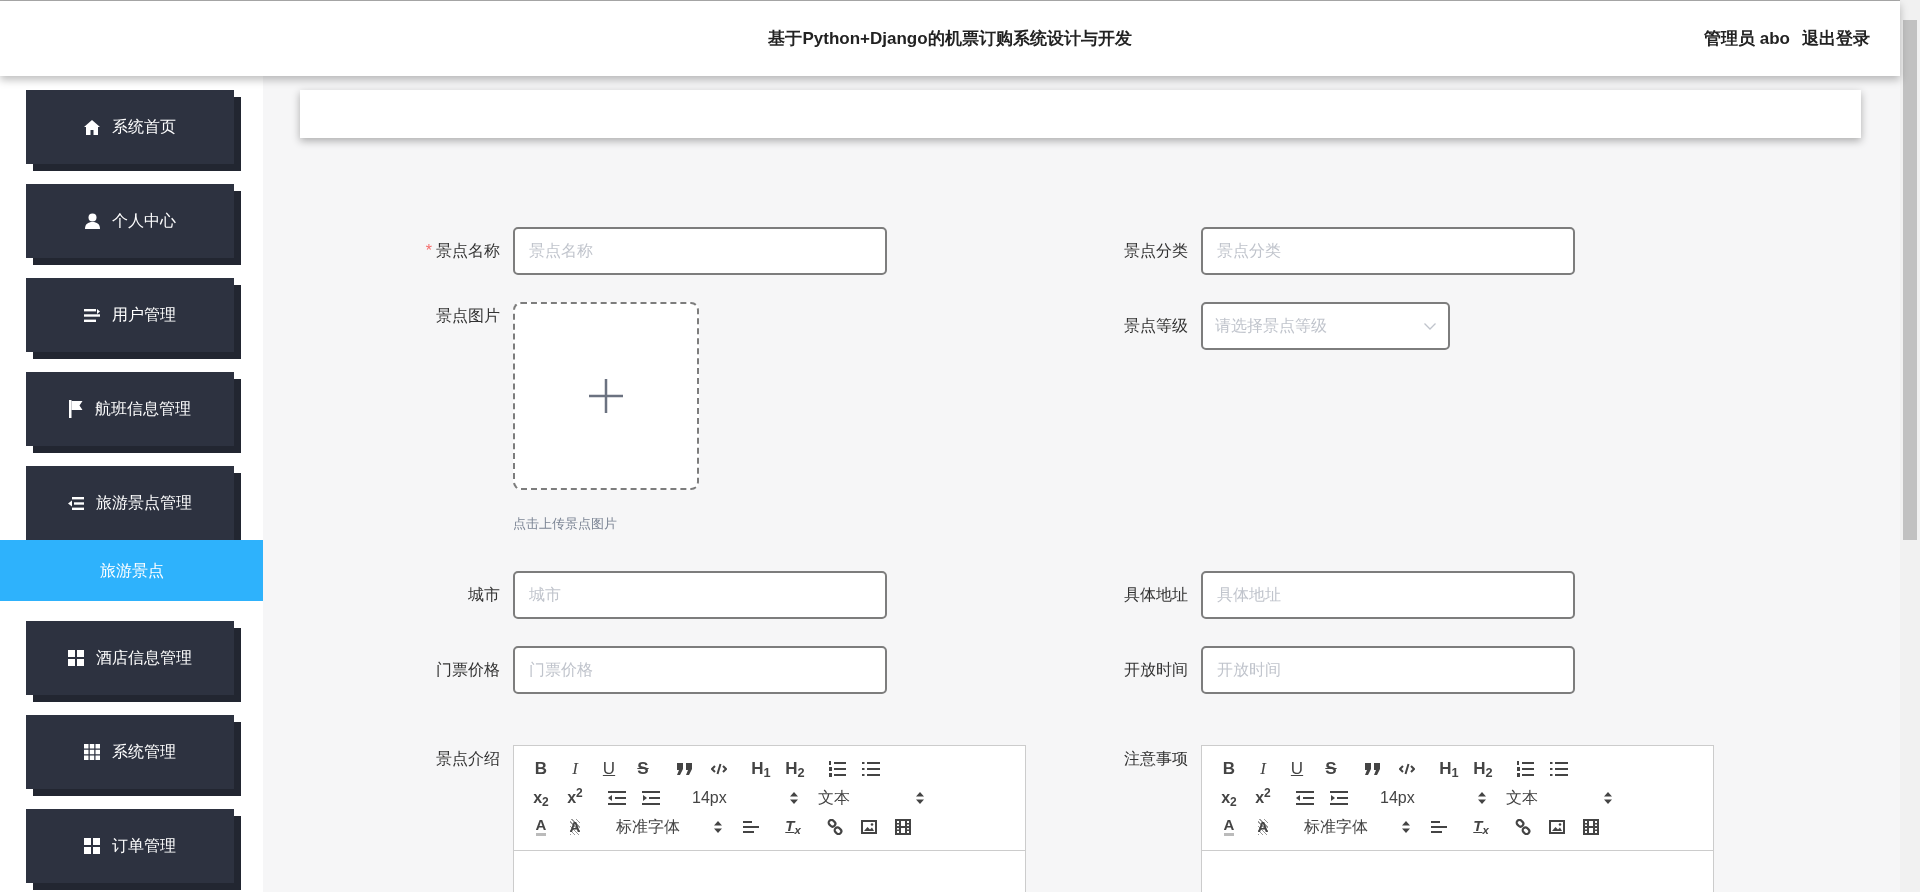 The height and width of the screenshot is (892, 1920). What do you see at coordinates (92, 315) in the screenshot?
I see `list-icon` at bounding box center [92, 315].